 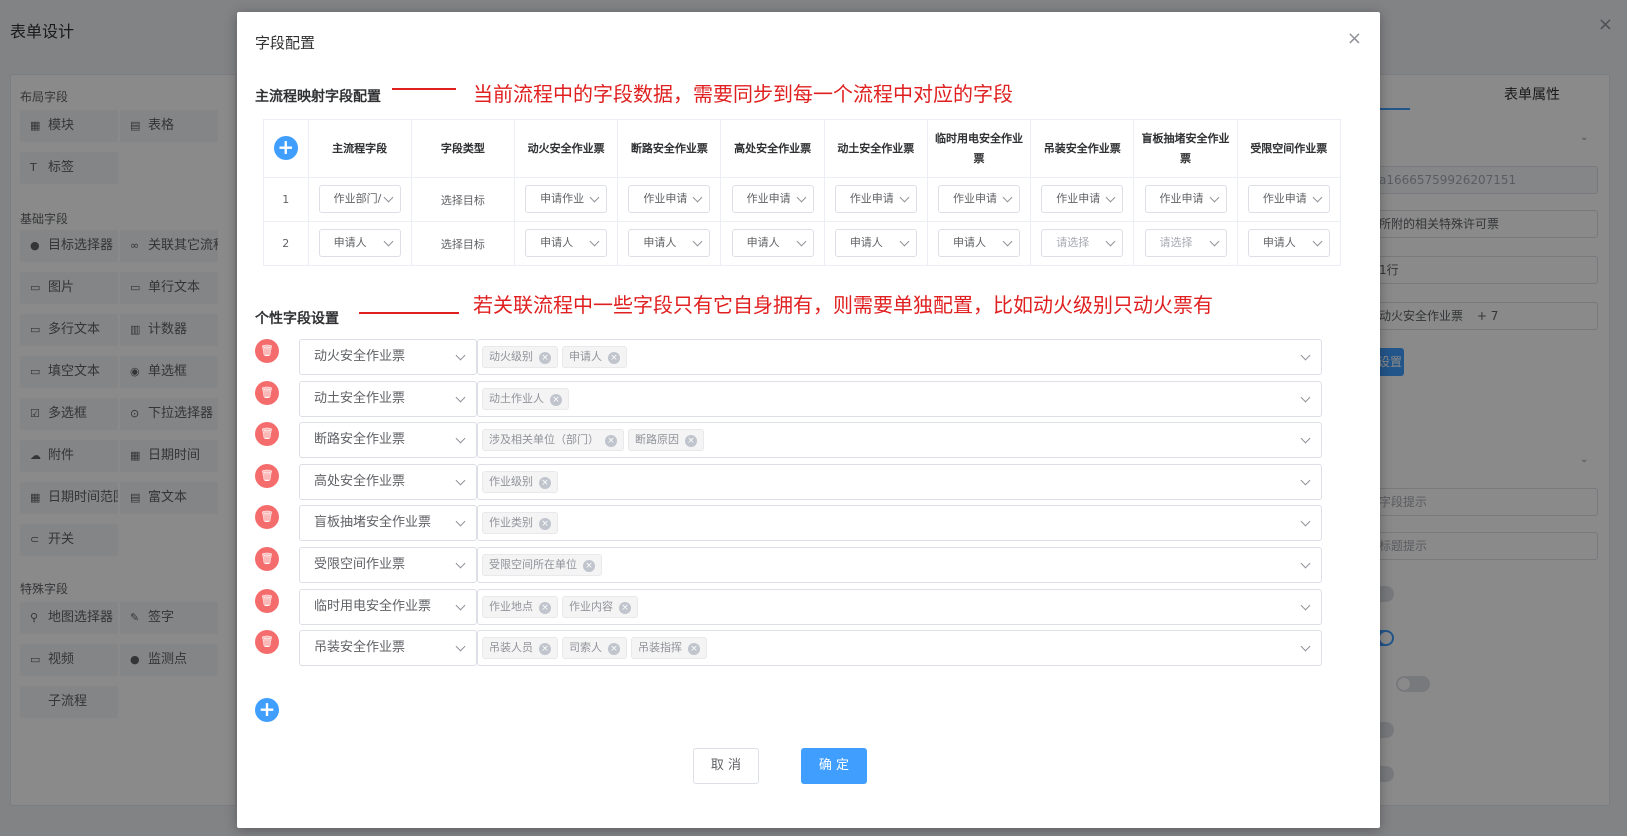 I want to click on form-select: 受限空间作业票, so click(x=388, y=565).